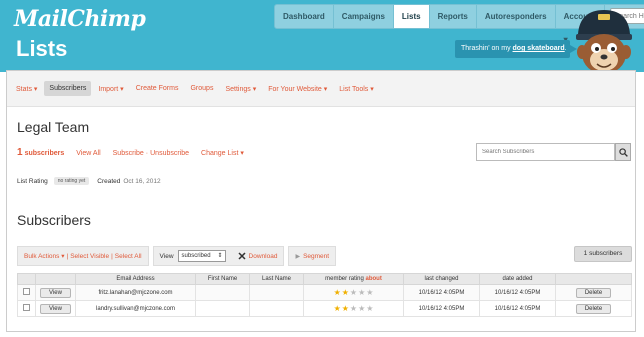 Image resolution: width=644 pixels, height=337 pixels. Describe the element at coordinates (604, 42) in the screenshot. I see `freddie-mascot-icon` at that location.